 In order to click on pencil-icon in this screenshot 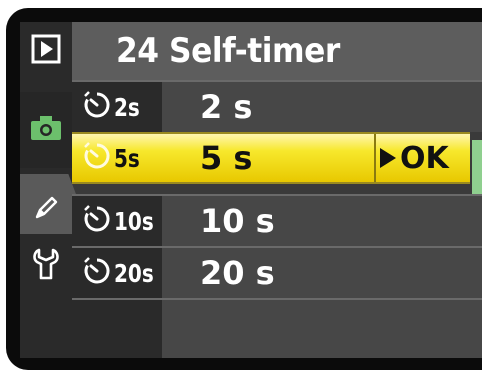, I will do `click(46, 210)`.